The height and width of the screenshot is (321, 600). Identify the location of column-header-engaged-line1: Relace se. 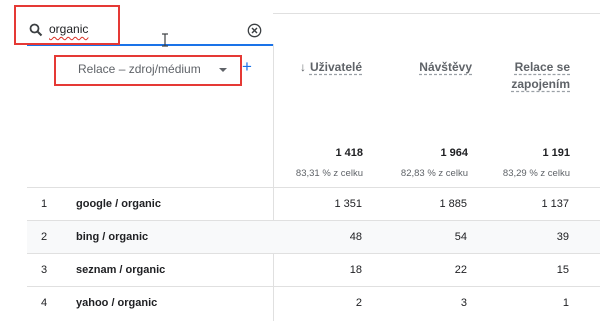
(542, 67).